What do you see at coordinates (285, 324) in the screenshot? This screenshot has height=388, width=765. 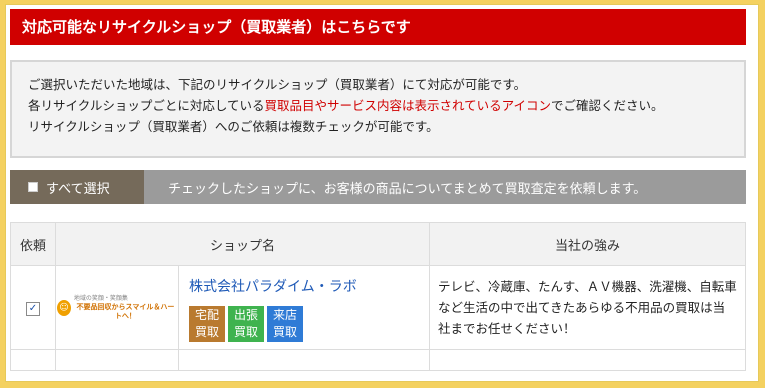 I see `store-purchase-icon: 来店 買取` at bounding box center [285, 324].